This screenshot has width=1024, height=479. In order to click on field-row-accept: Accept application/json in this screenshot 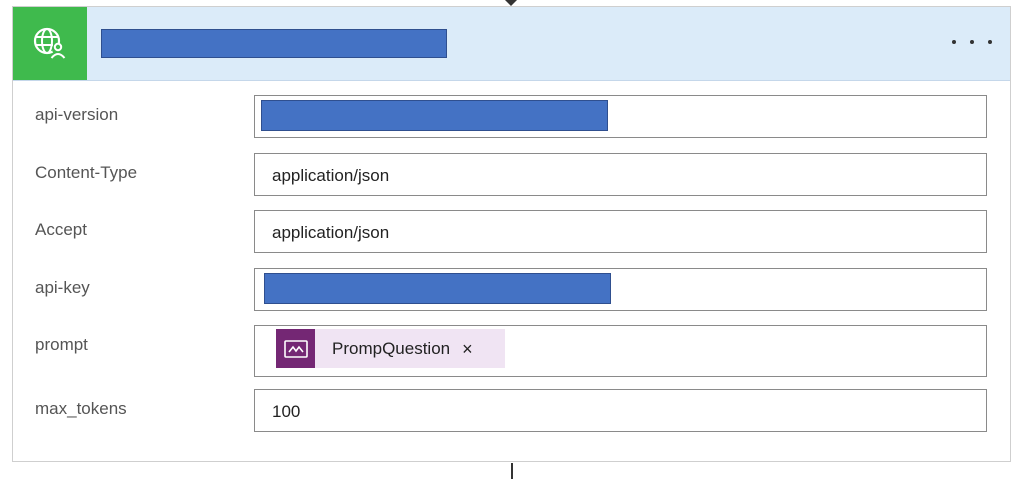, I will do `click(511, 232)`.